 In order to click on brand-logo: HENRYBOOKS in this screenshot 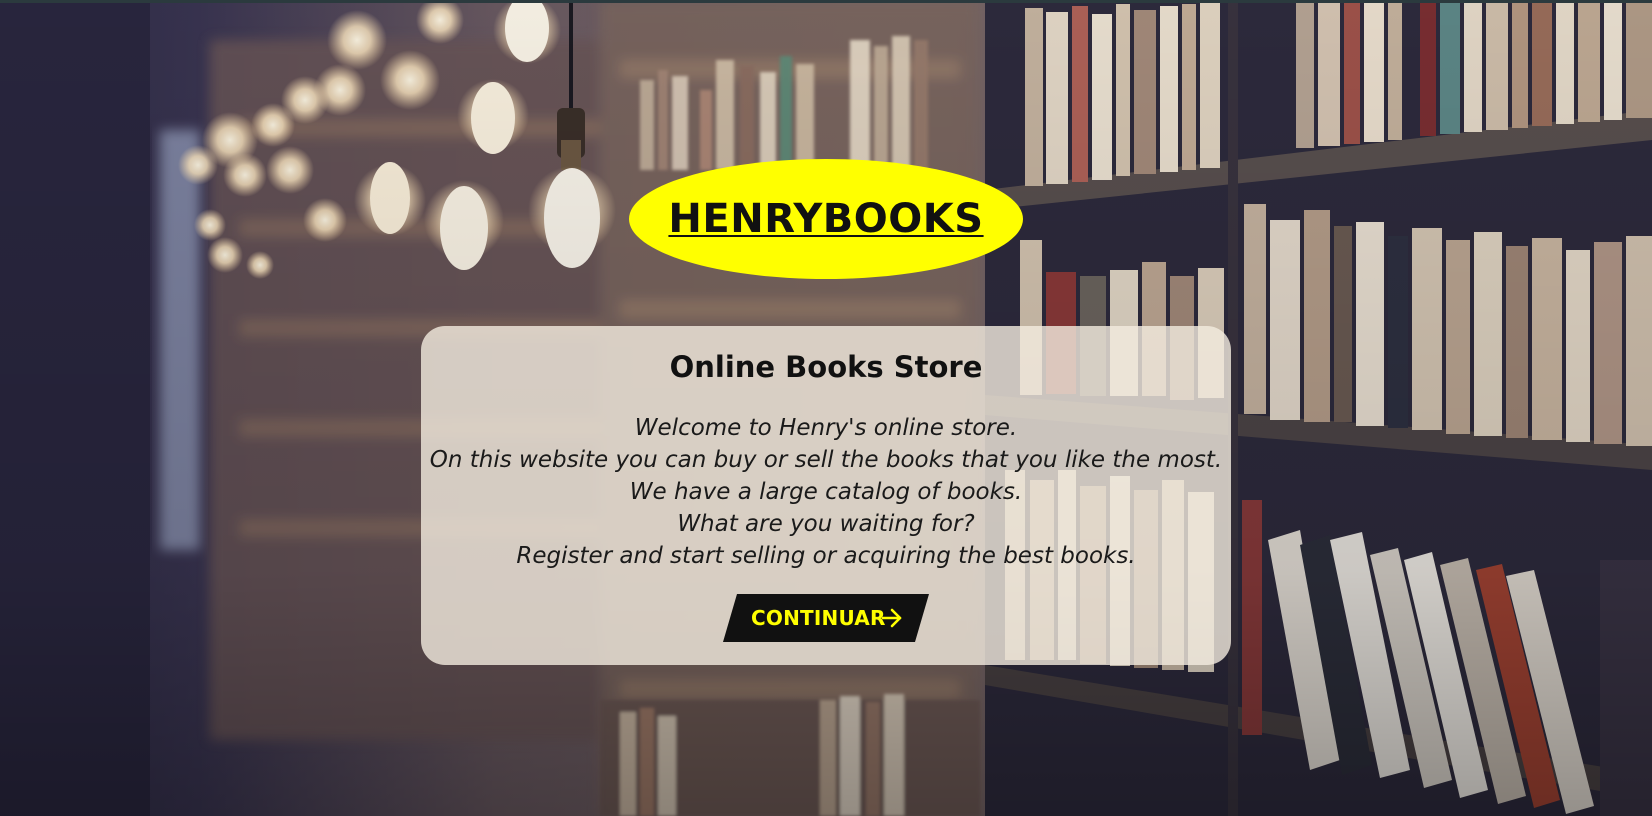, I will do `click(826, 219)`.